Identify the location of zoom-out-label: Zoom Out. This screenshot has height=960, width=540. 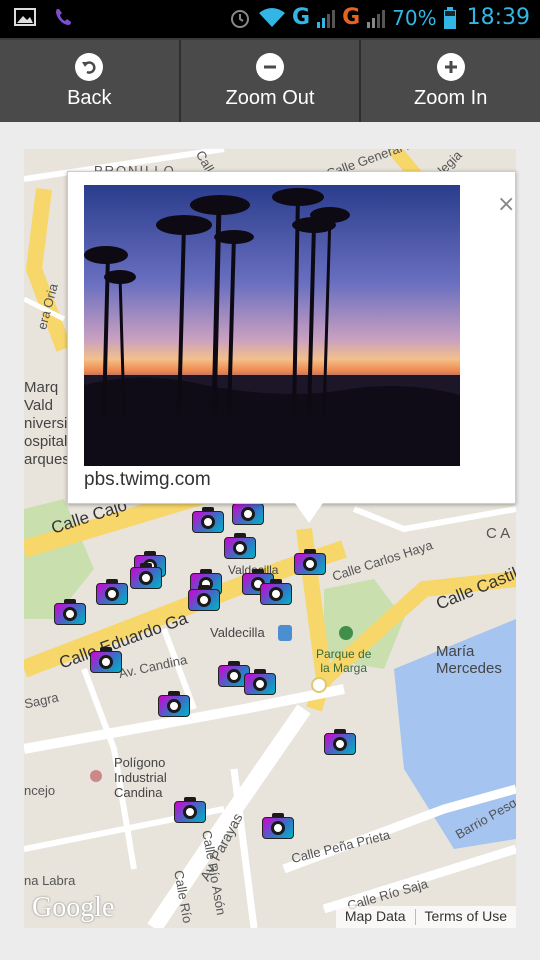
(270, 97).